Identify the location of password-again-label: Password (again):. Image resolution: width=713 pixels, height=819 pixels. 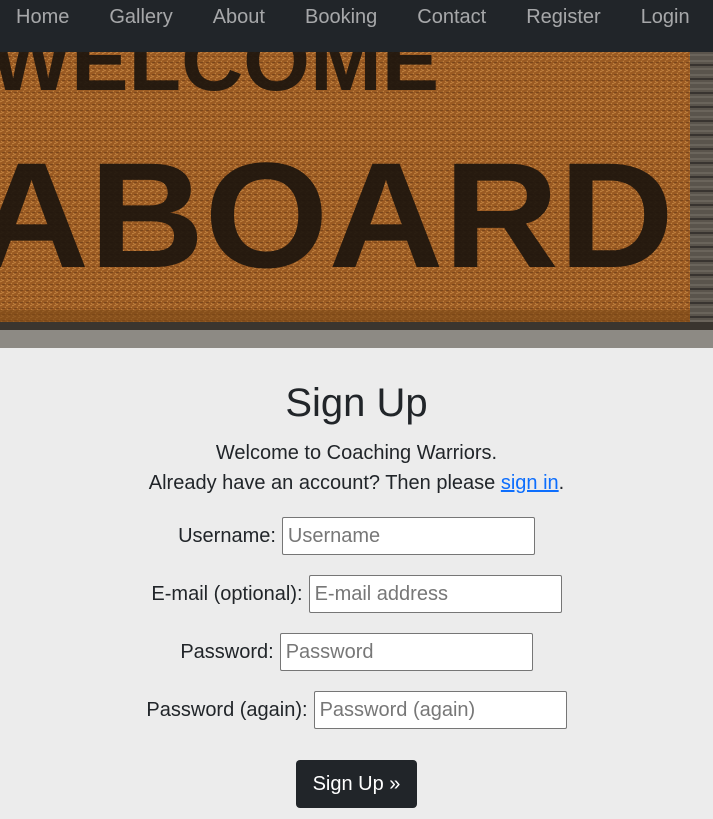
(227, 709).